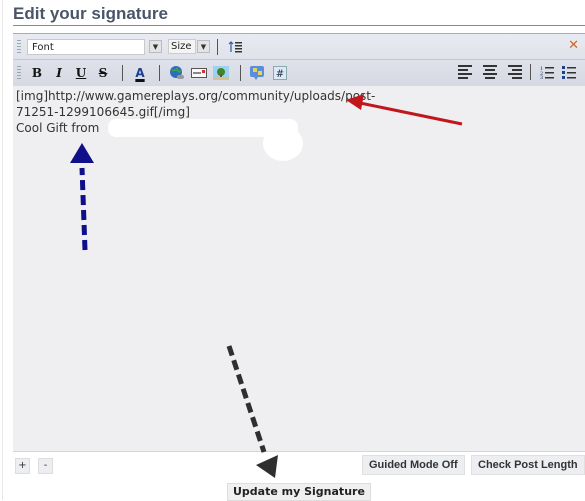  I want to click on black-dashed-arrow, so click(252, 411).